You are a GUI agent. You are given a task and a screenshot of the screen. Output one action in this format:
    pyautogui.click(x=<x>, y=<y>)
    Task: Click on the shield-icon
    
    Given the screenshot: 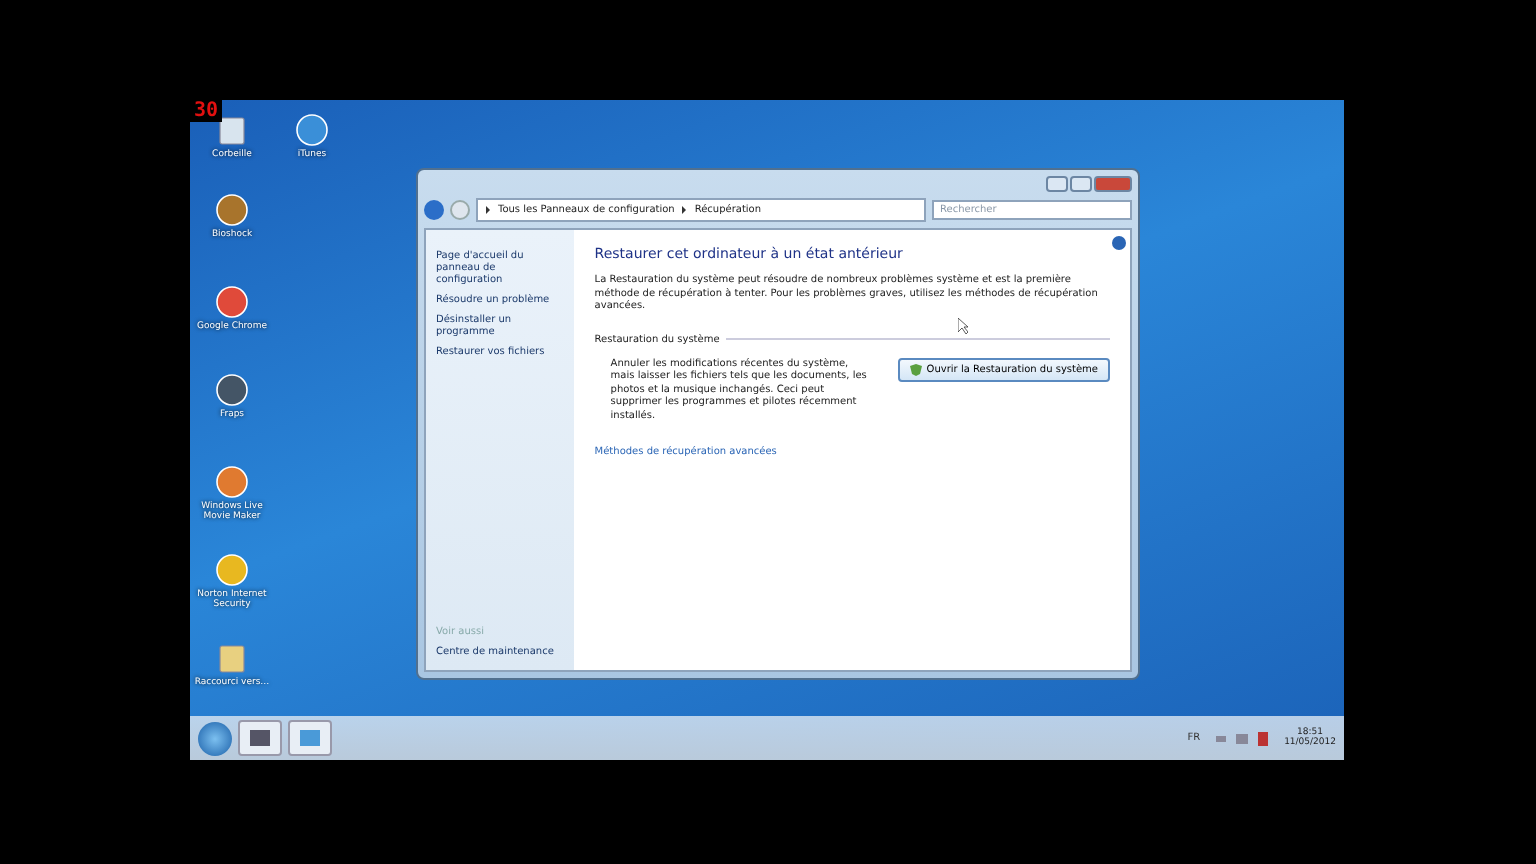 What is the action you would take?
    pyautogui.click(x=916, y=369)
    